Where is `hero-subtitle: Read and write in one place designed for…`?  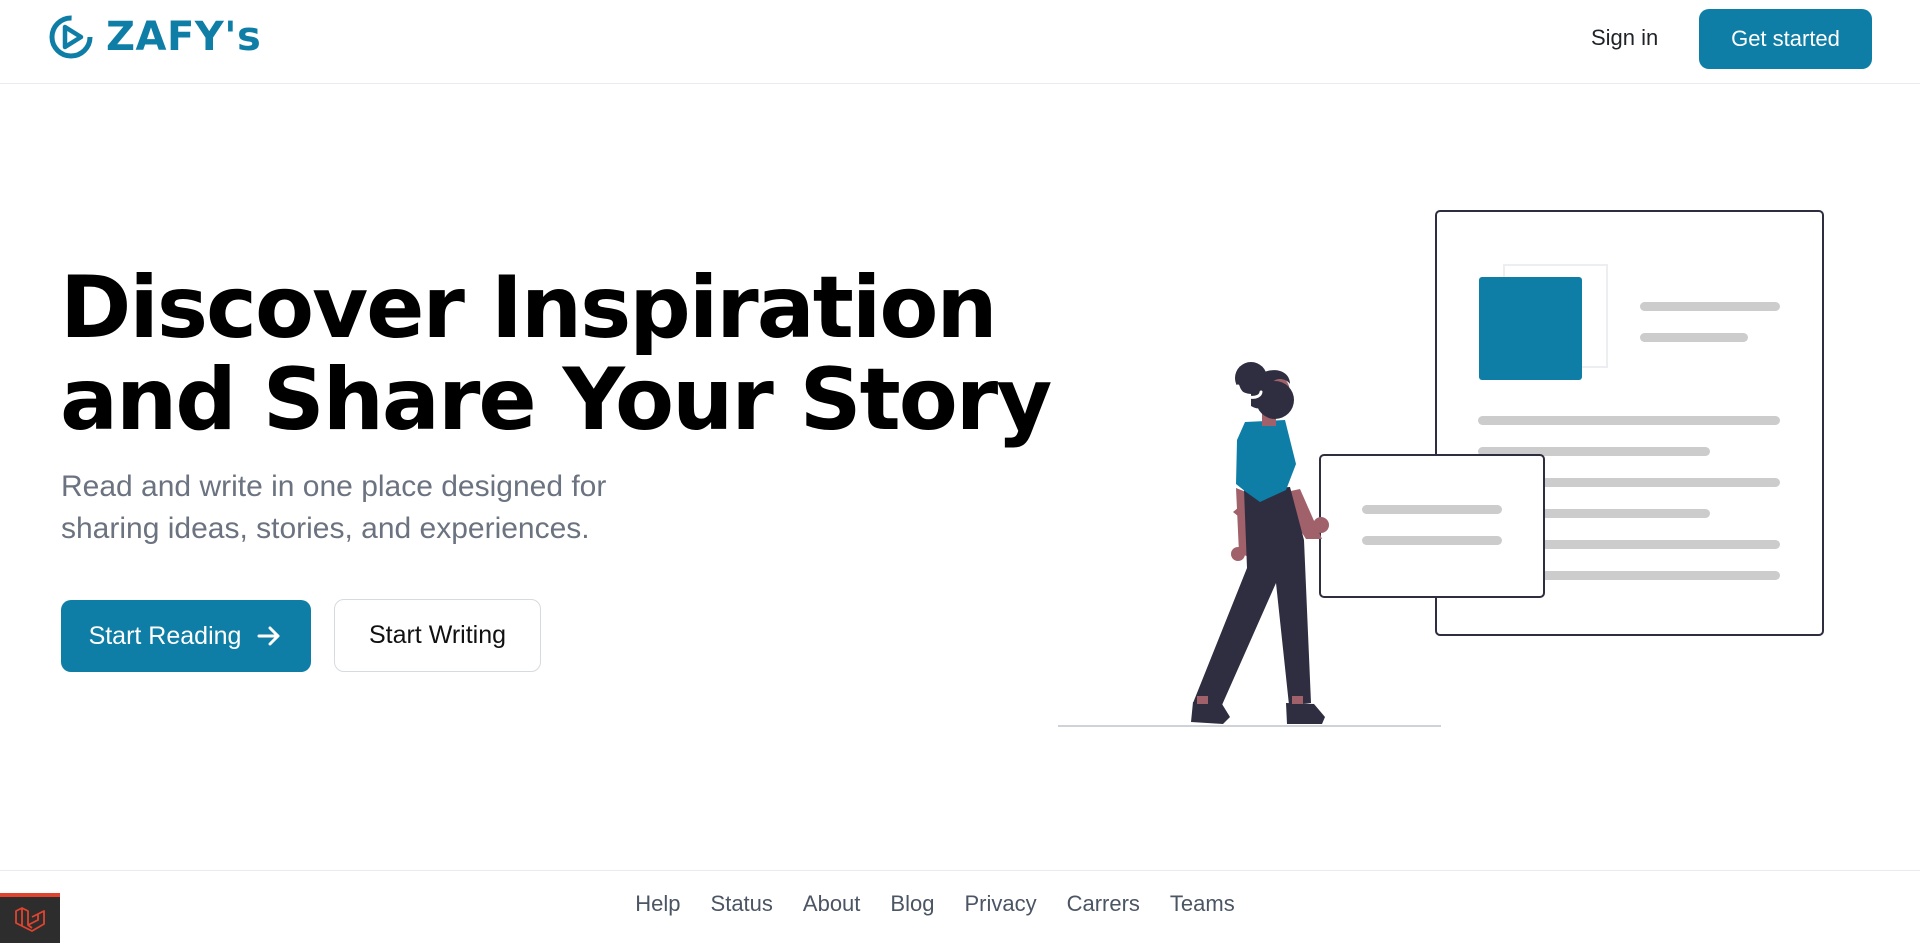
hero-subtitle: Read and write in one place designed for… is located at coordinates (371, 508).